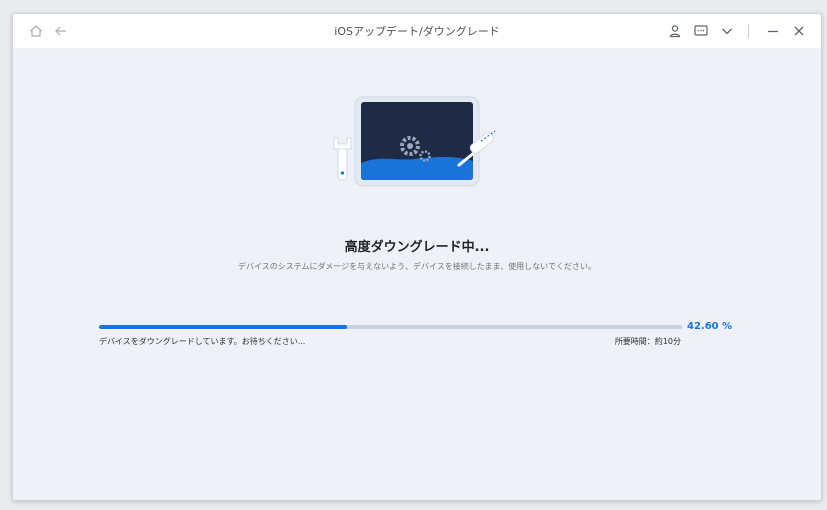  I want to click on progress-bar-fill, so click(223, 327).